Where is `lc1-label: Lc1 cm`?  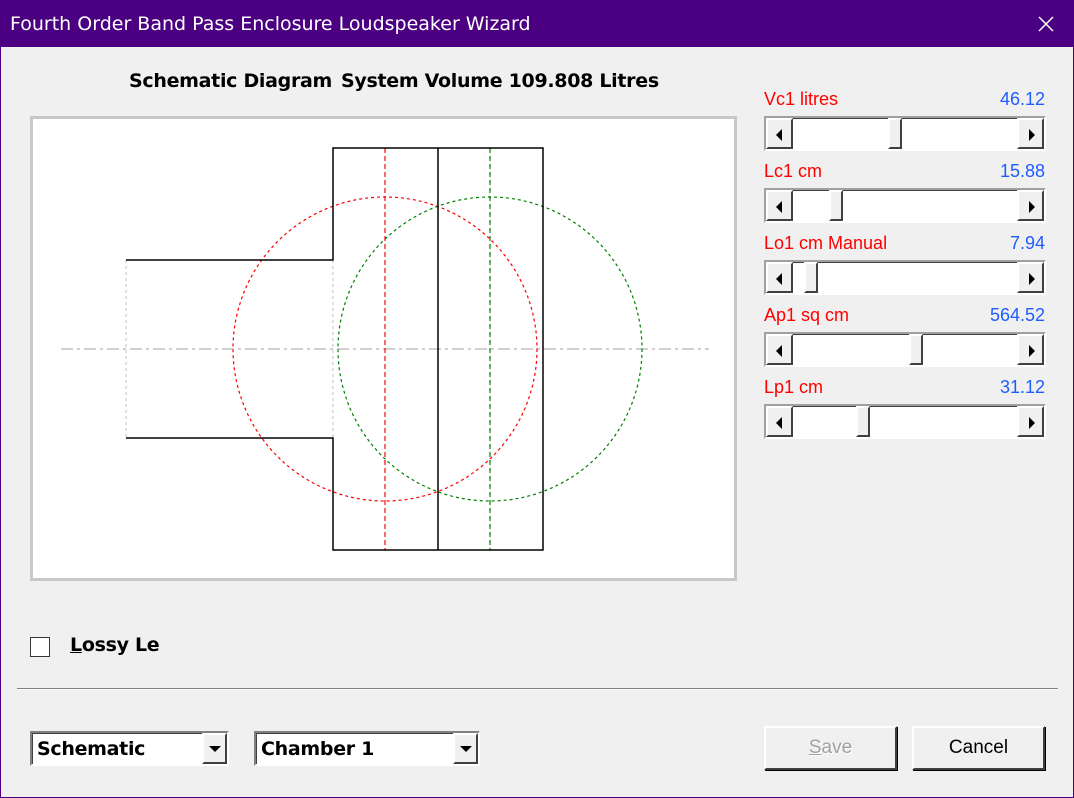
lc1-label: Lc1 cm is located at coordinates (793, 171).